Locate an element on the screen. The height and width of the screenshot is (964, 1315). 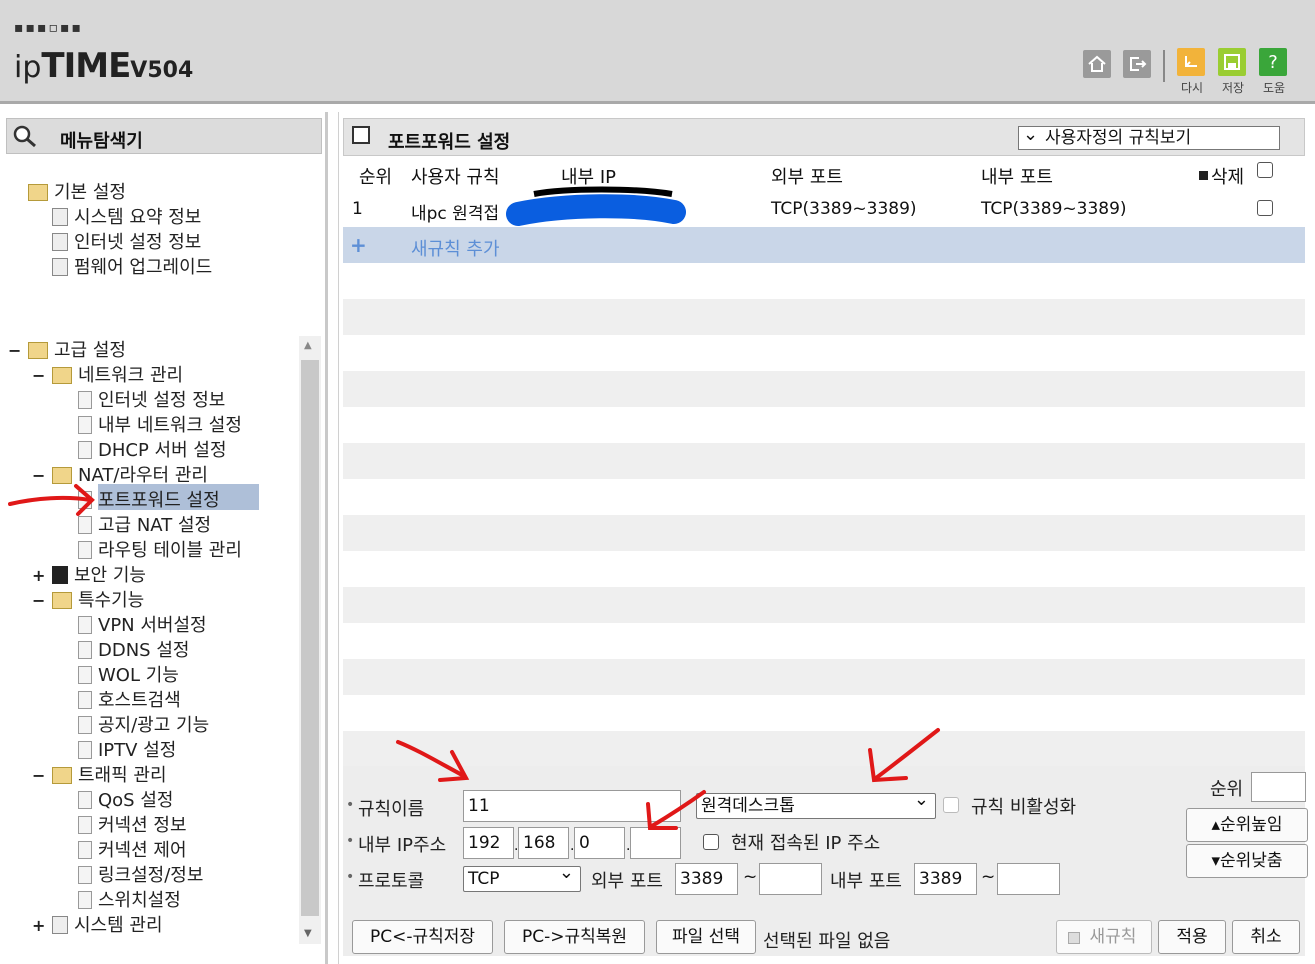
view-rules-select: 사용자정의 규칙보기 is located at coordinates (1149, 138).